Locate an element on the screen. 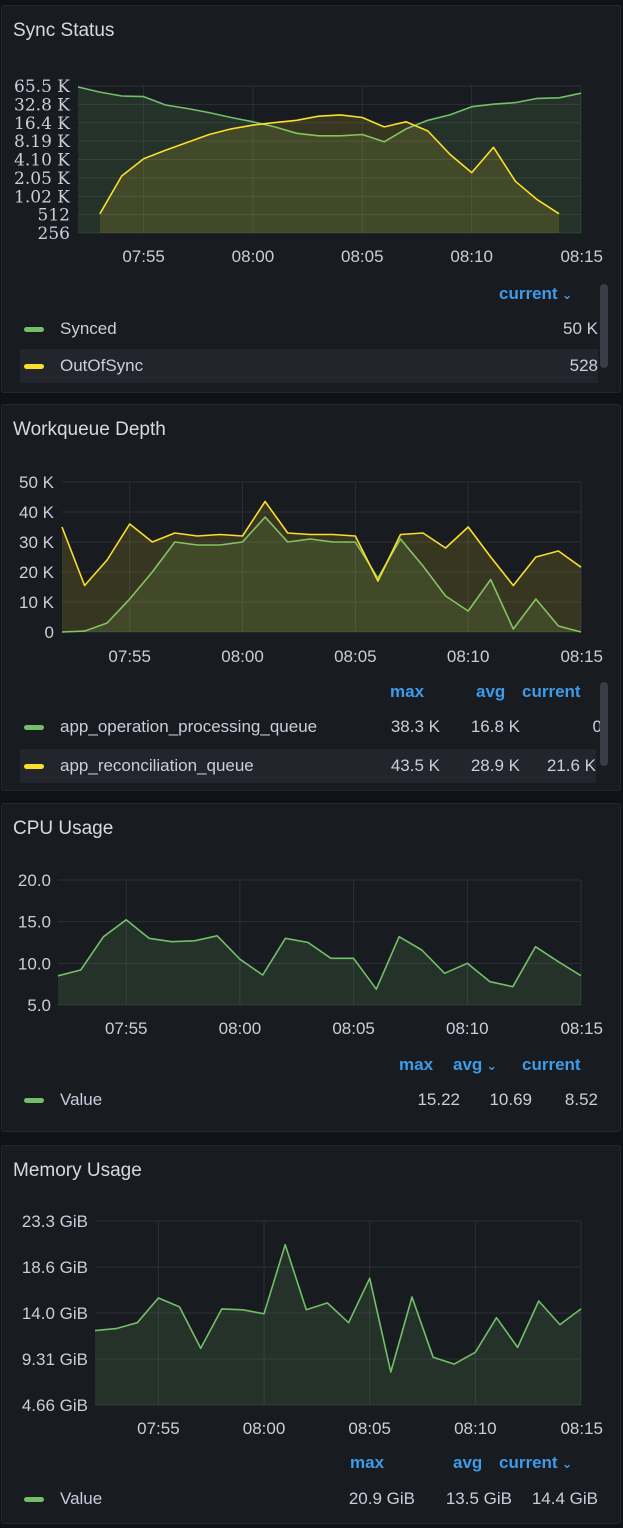 Image resolution: width=623 pixels, height=1528 pixels. y-tick-label: 32.8 K is located at coordinates (42, 105).